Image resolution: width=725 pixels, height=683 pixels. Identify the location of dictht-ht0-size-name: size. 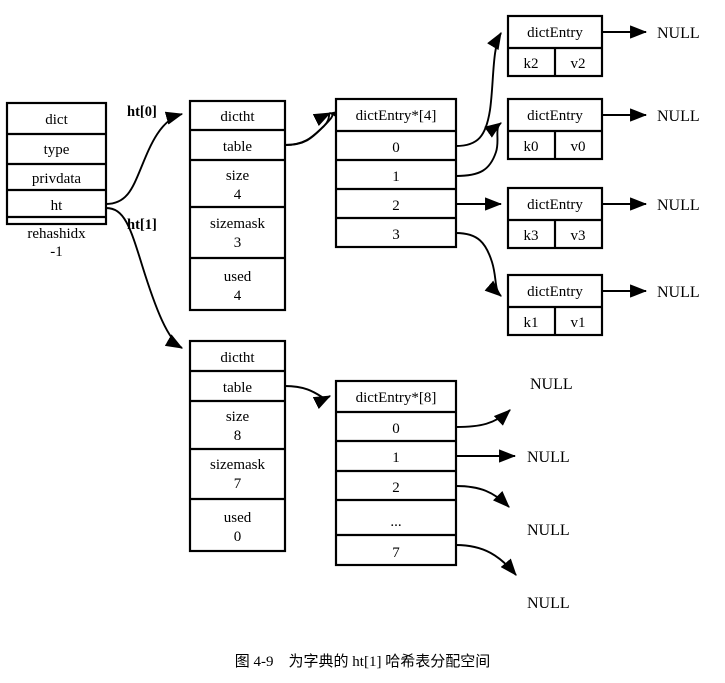
(238, 176).